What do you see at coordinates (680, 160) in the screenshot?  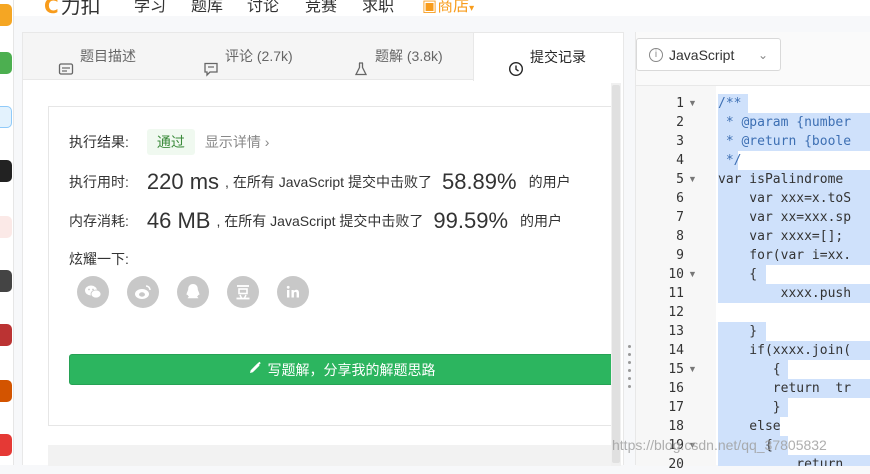 I see `line-number: 4` at bounding box center [680, 160].